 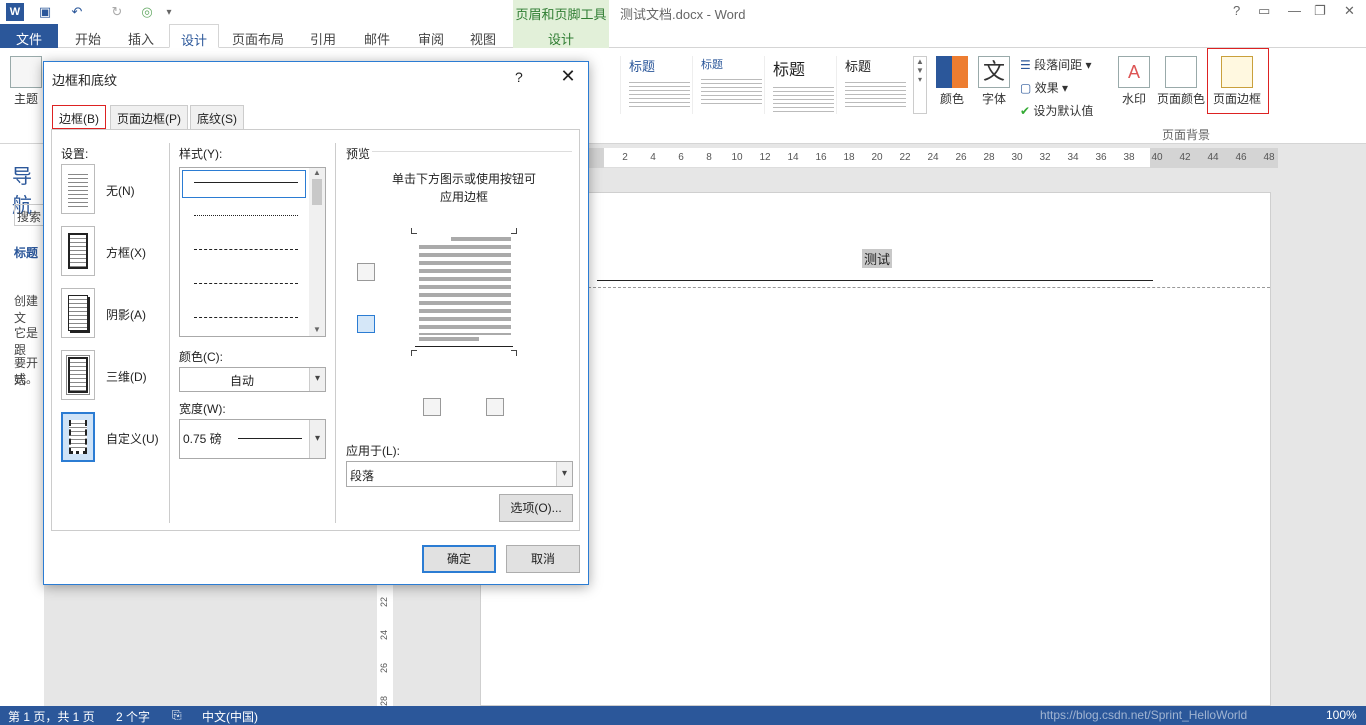 What do you see at coordinates (543, 559) in the screenshot?
I see `cancel-button: 取消` at bounding box center [543, 559].